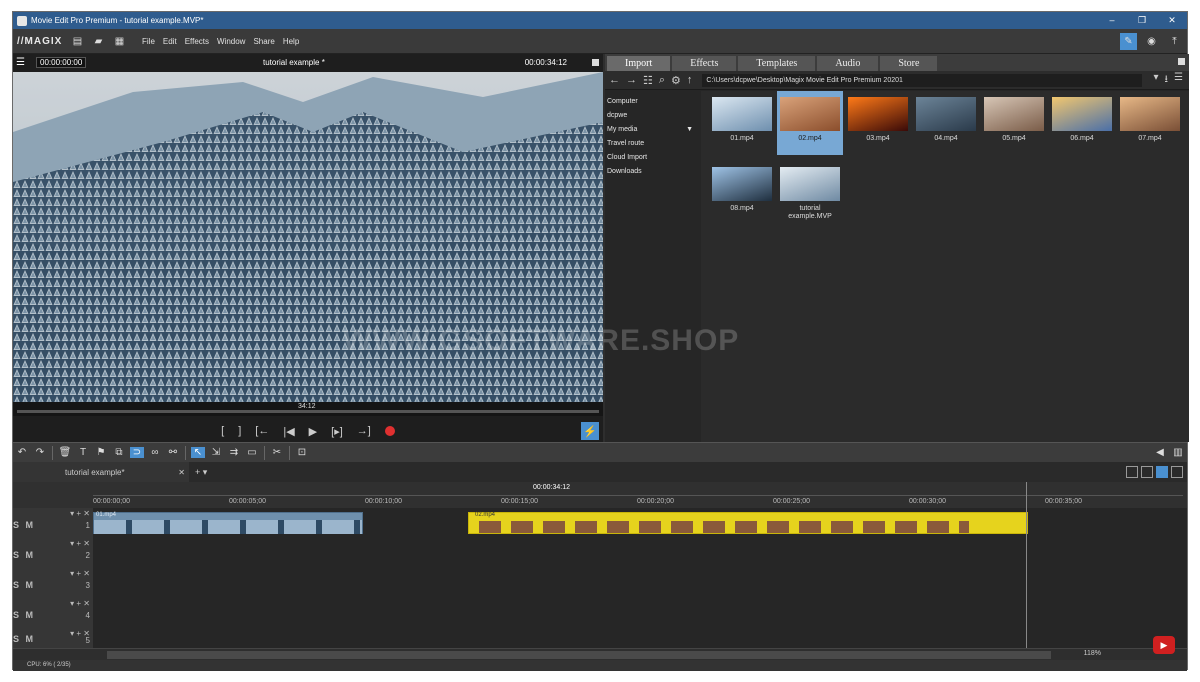  Describe the element at coordinates (228, 523) in the screenshot. I see `clip-01: 01.mp4` at that location.